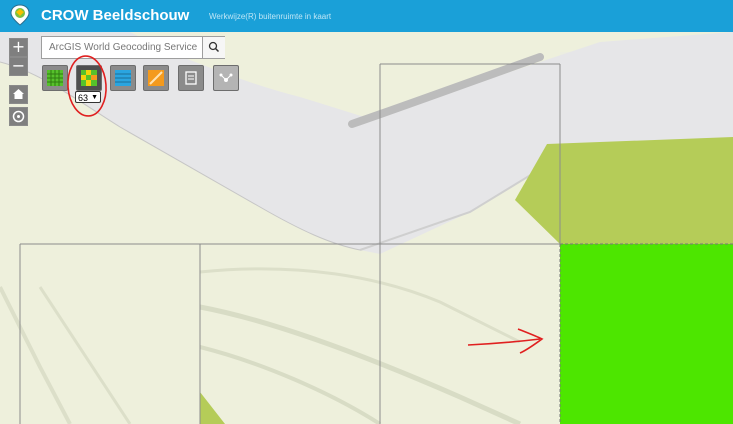 This screenshot has width=733, height=424. I want to click on notes-icon, so click(191, 78).